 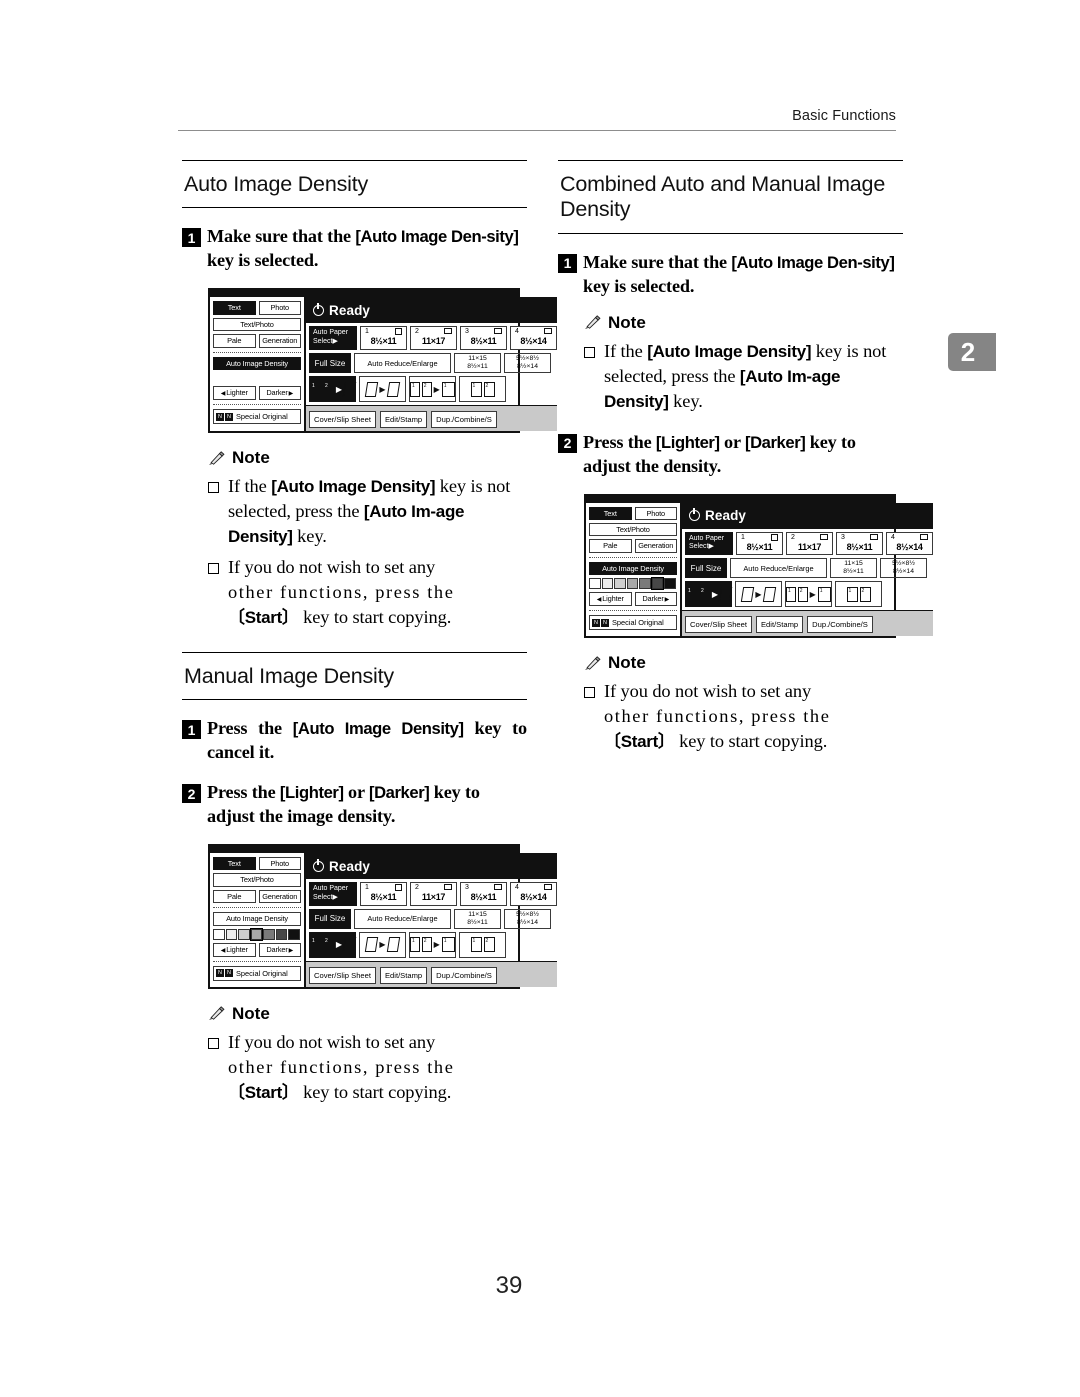 What do you see at coordinates (874, 536) in the screenshot?
I see `paper-landscape-icon` at bounding box center [874, 536].